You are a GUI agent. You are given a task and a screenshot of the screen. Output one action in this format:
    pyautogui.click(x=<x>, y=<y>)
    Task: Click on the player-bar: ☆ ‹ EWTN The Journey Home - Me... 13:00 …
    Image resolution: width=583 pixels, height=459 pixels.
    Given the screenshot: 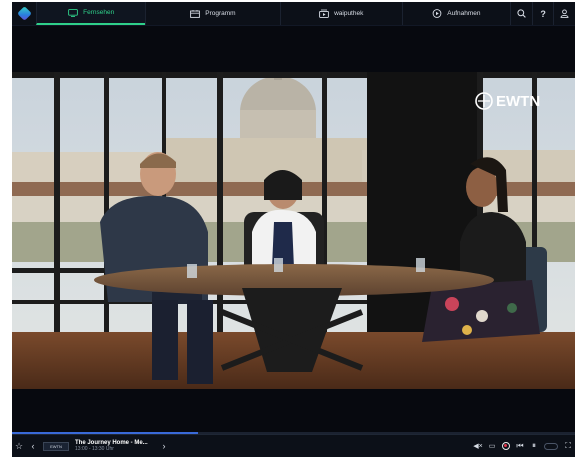 What is the action you would take?
    pyautogui.click(x=293, y=445)
    